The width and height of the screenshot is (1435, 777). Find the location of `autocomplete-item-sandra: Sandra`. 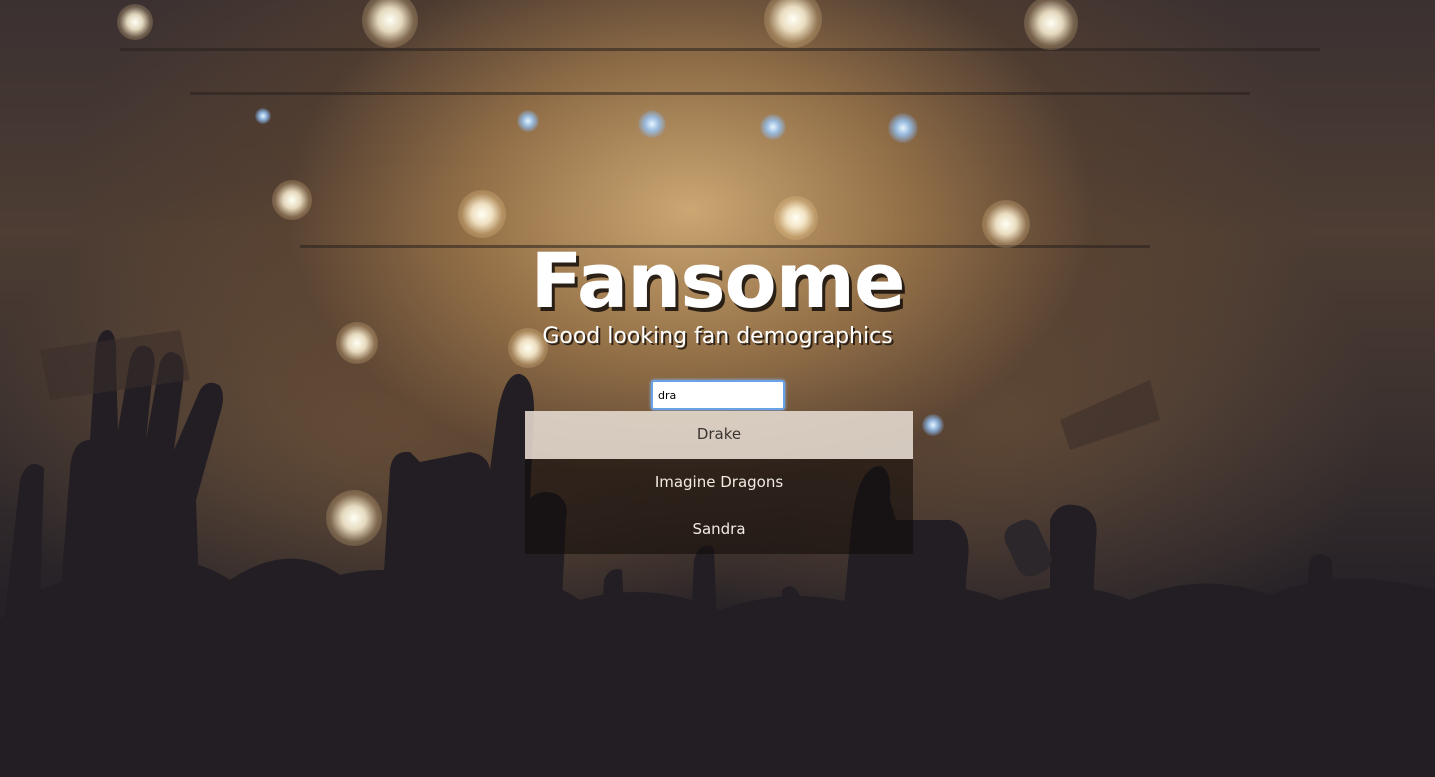

autocomplete-item-sandra: Sandra is located at coordinates (719, 530).